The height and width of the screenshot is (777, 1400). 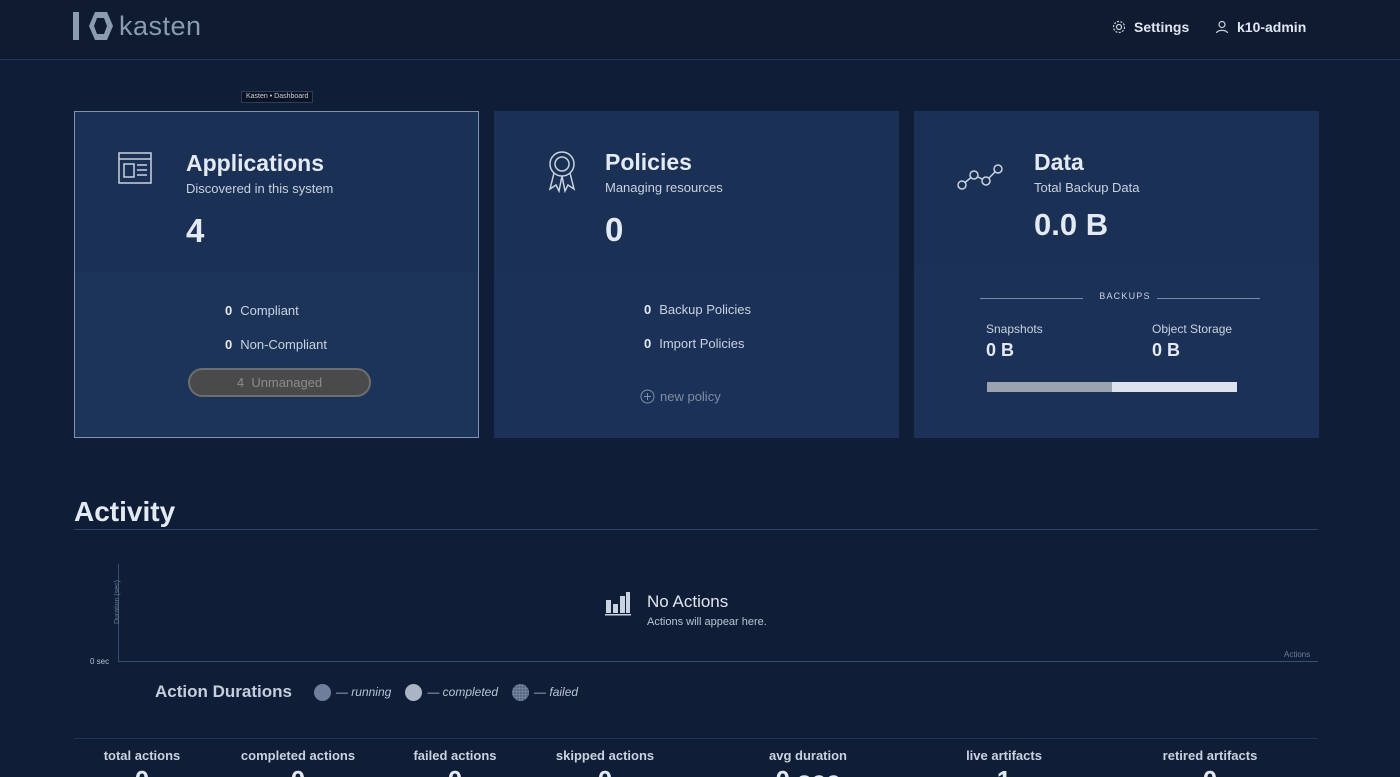 I want to click on kasten-logo: kasten, so click(x=137, y=26).